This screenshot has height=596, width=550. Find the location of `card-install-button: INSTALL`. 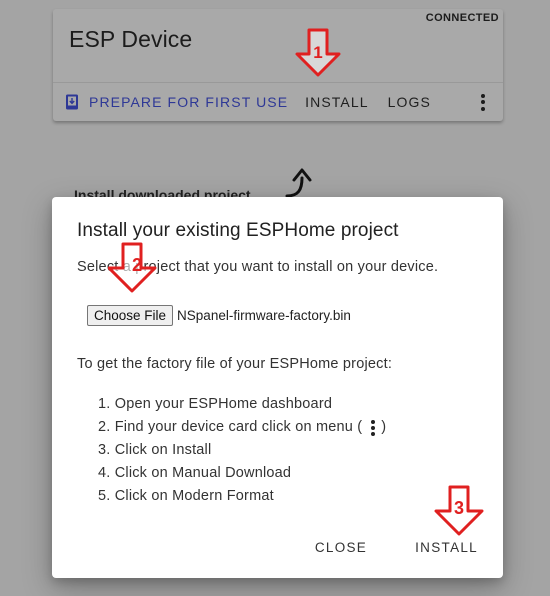

card-install-button: INSTALL is located at coordinates (336, 102).